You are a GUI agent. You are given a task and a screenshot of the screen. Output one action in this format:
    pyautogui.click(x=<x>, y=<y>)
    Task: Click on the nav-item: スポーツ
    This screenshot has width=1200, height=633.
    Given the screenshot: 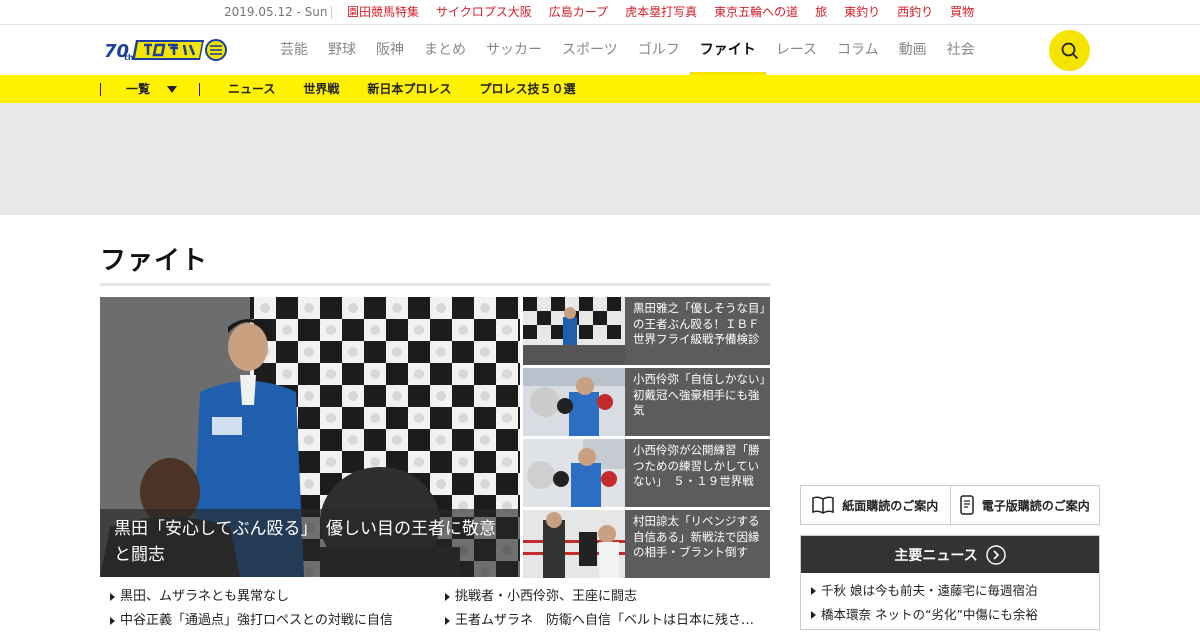 What is the action you would take?
    pyautogui.click(x=590, y=50)
    